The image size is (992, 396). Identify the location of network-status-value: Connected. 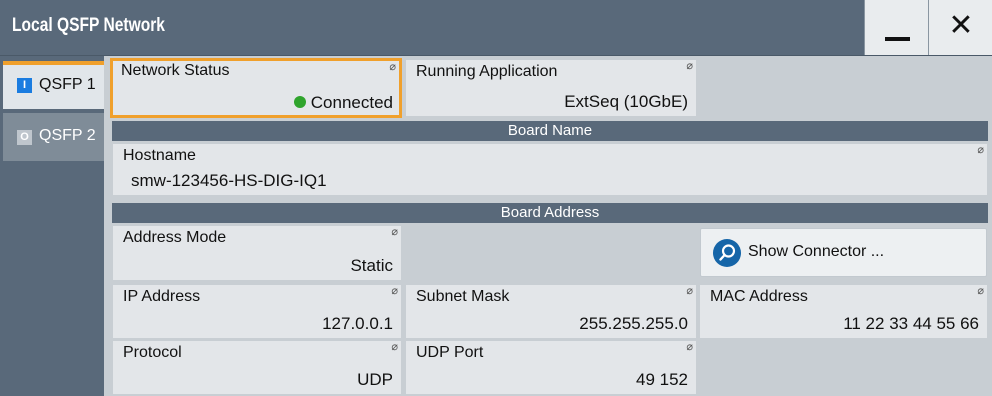
(343, 103).